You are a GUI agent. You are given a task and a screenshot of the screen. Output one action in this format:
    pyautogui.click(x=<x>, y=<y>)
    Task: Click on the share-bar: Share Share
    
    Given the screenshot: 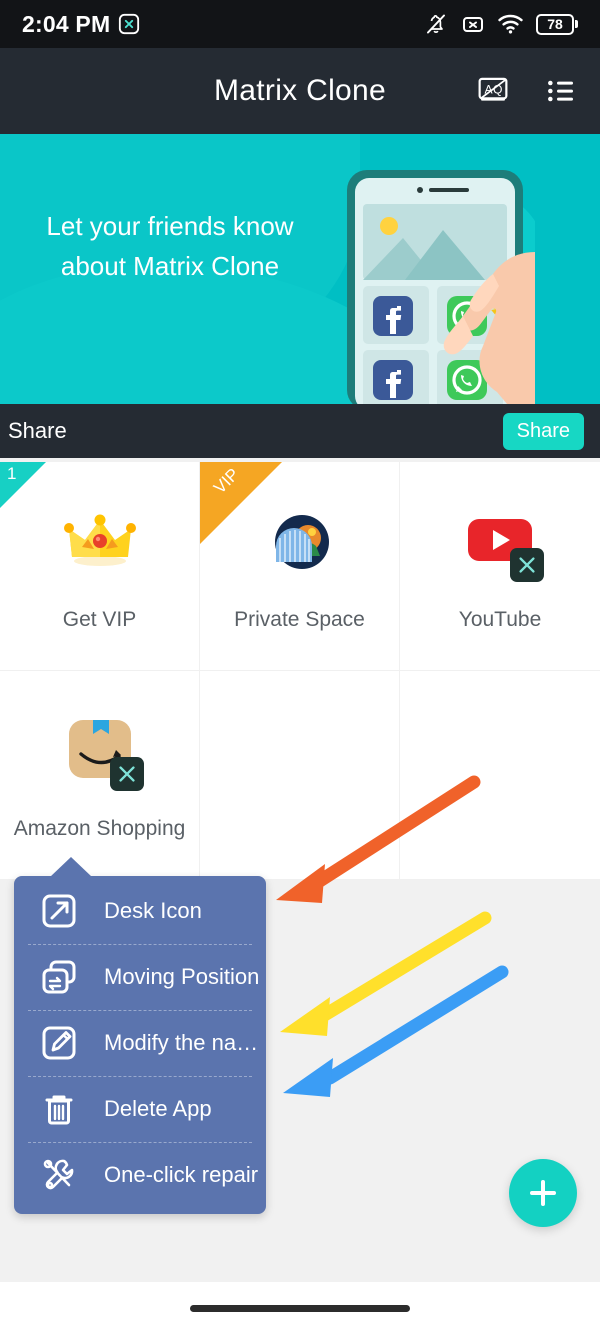 What is the action you would take?
    pyautogui.click(x=300, y=431)
    